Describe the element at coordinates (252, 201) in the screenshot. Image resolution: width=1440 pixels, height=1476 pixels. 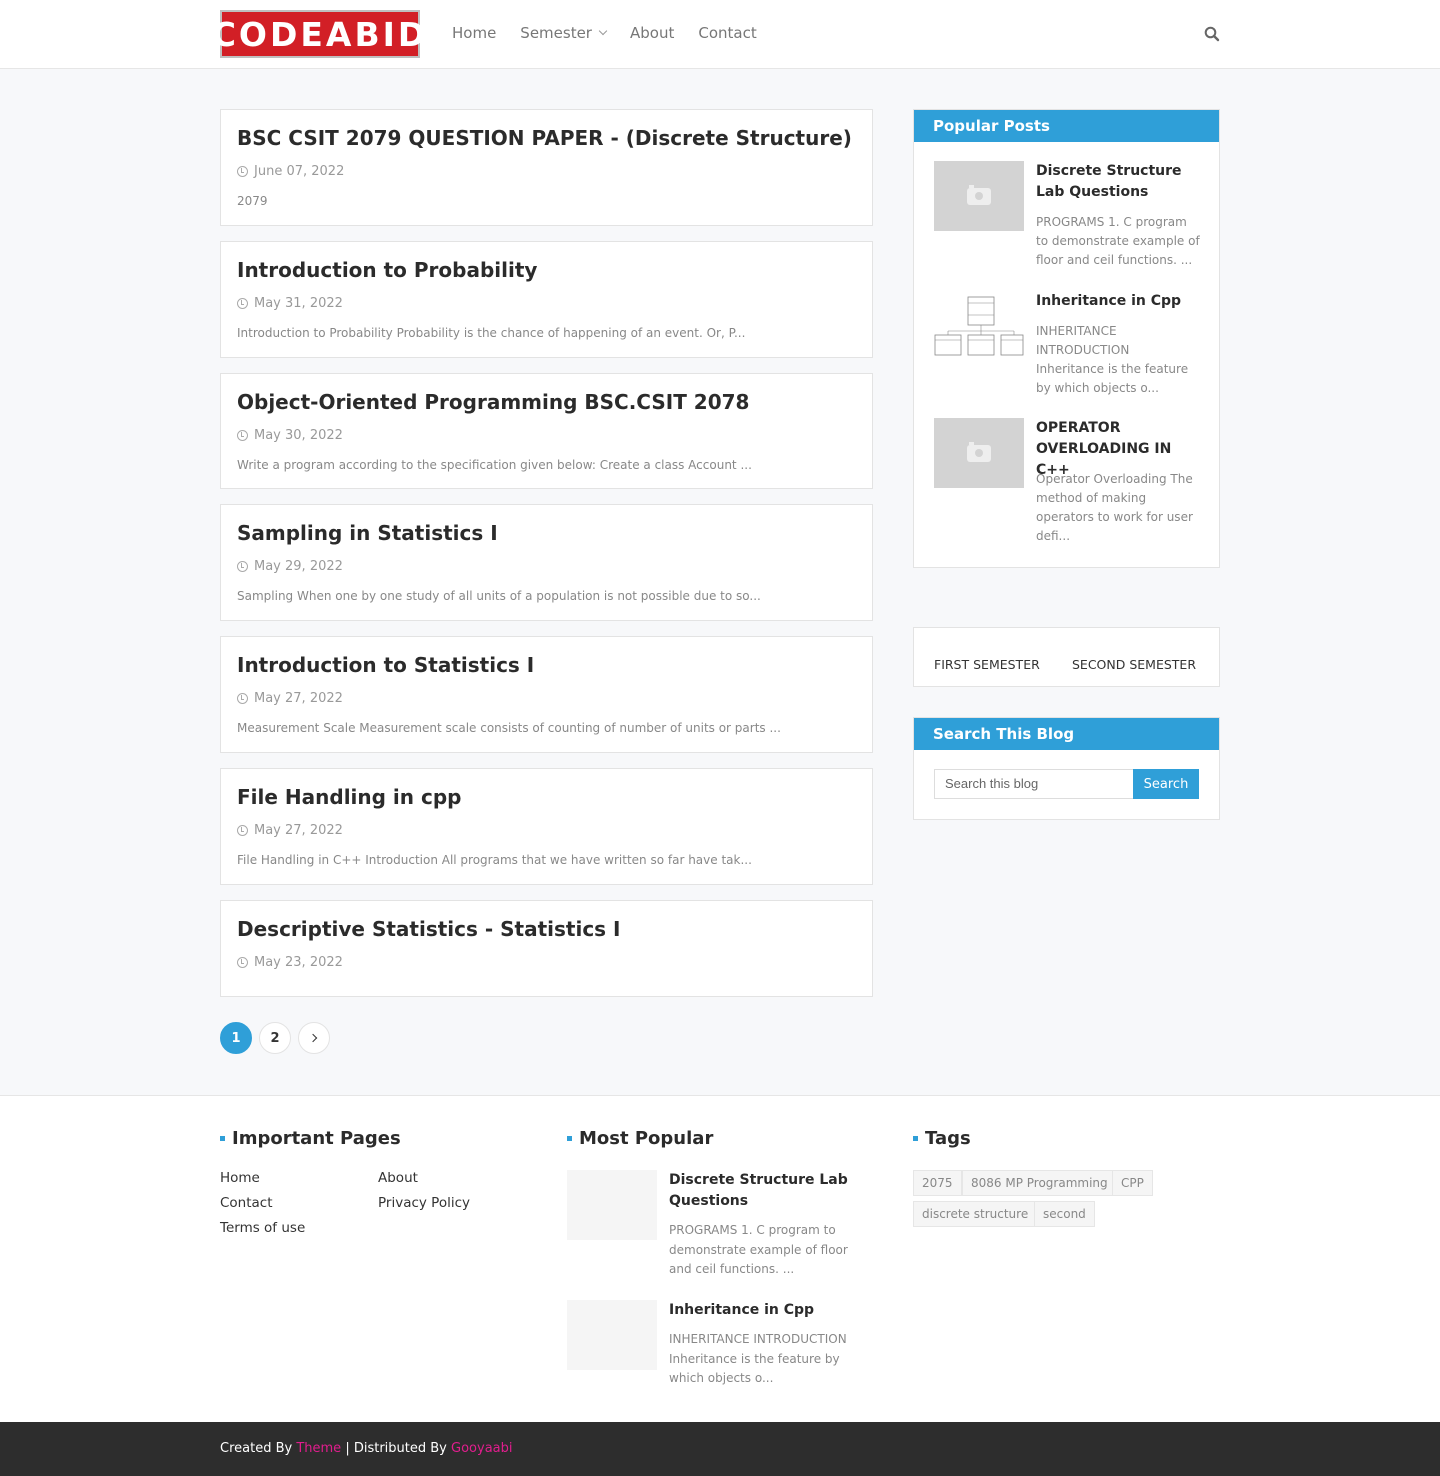
I see `post-snippet: 2079` at that location.